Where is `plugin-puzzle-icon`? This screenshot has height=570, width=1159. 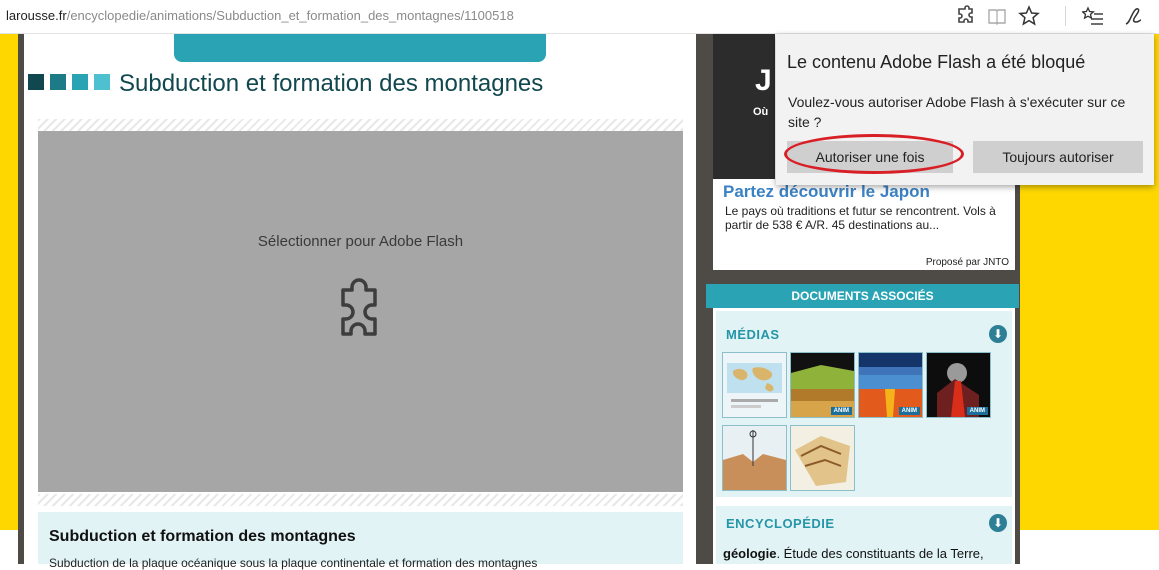
plugin-puzzle-icon is located at coordinates (359, 311).